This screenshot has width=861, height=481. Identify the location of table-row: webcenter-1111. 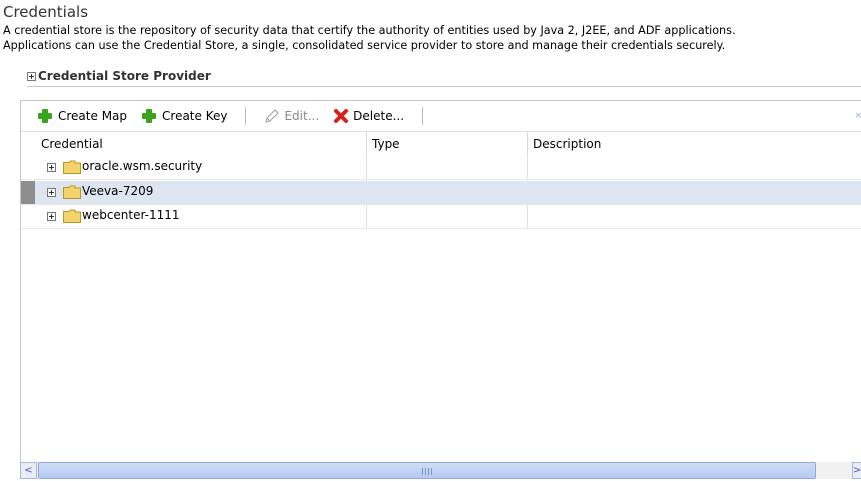
(441, 217).